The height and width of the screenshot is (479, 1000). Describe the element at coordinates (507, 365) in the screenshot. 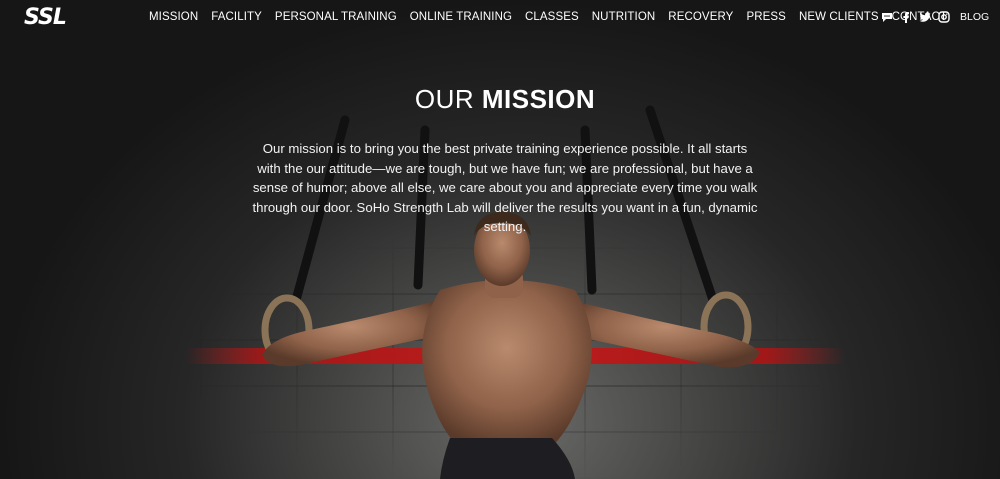

I see `athlete-torso` at that location.